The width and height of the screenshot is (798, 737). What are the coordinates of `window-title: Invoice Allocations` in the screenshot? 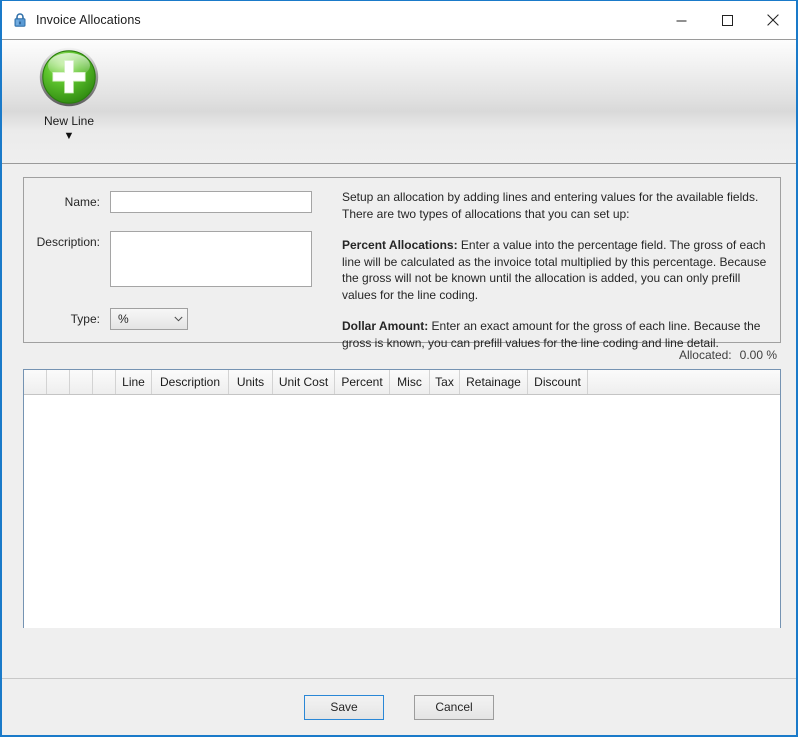 It's located at (88, 20).